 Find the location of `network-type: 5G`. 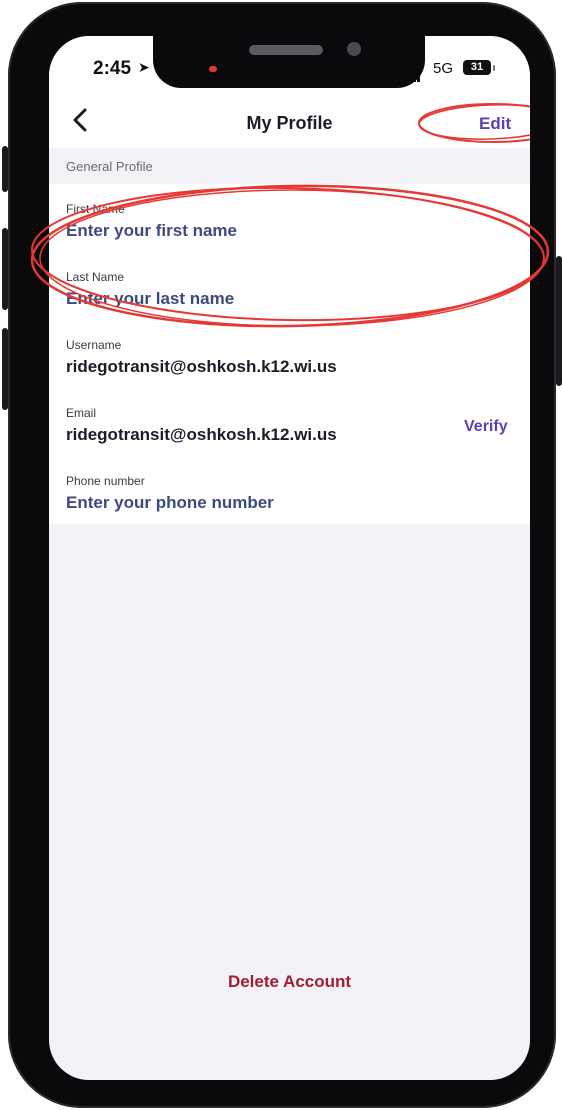

network-type: 5G is located at coordinates (443, 68).